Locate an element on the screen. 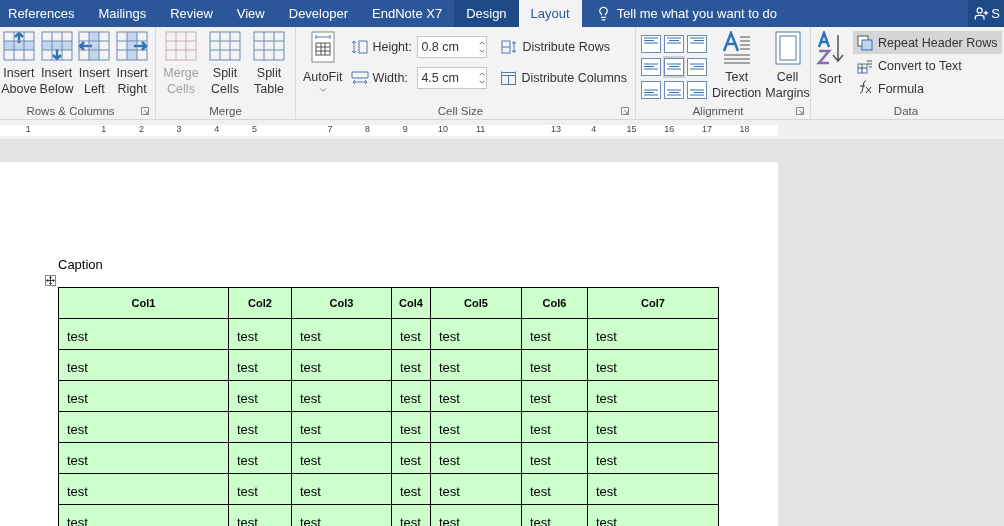 The width and height of the screenshot is (1004, 526). distribute-button: Distribute Rows is located at coordinates (564, 46).